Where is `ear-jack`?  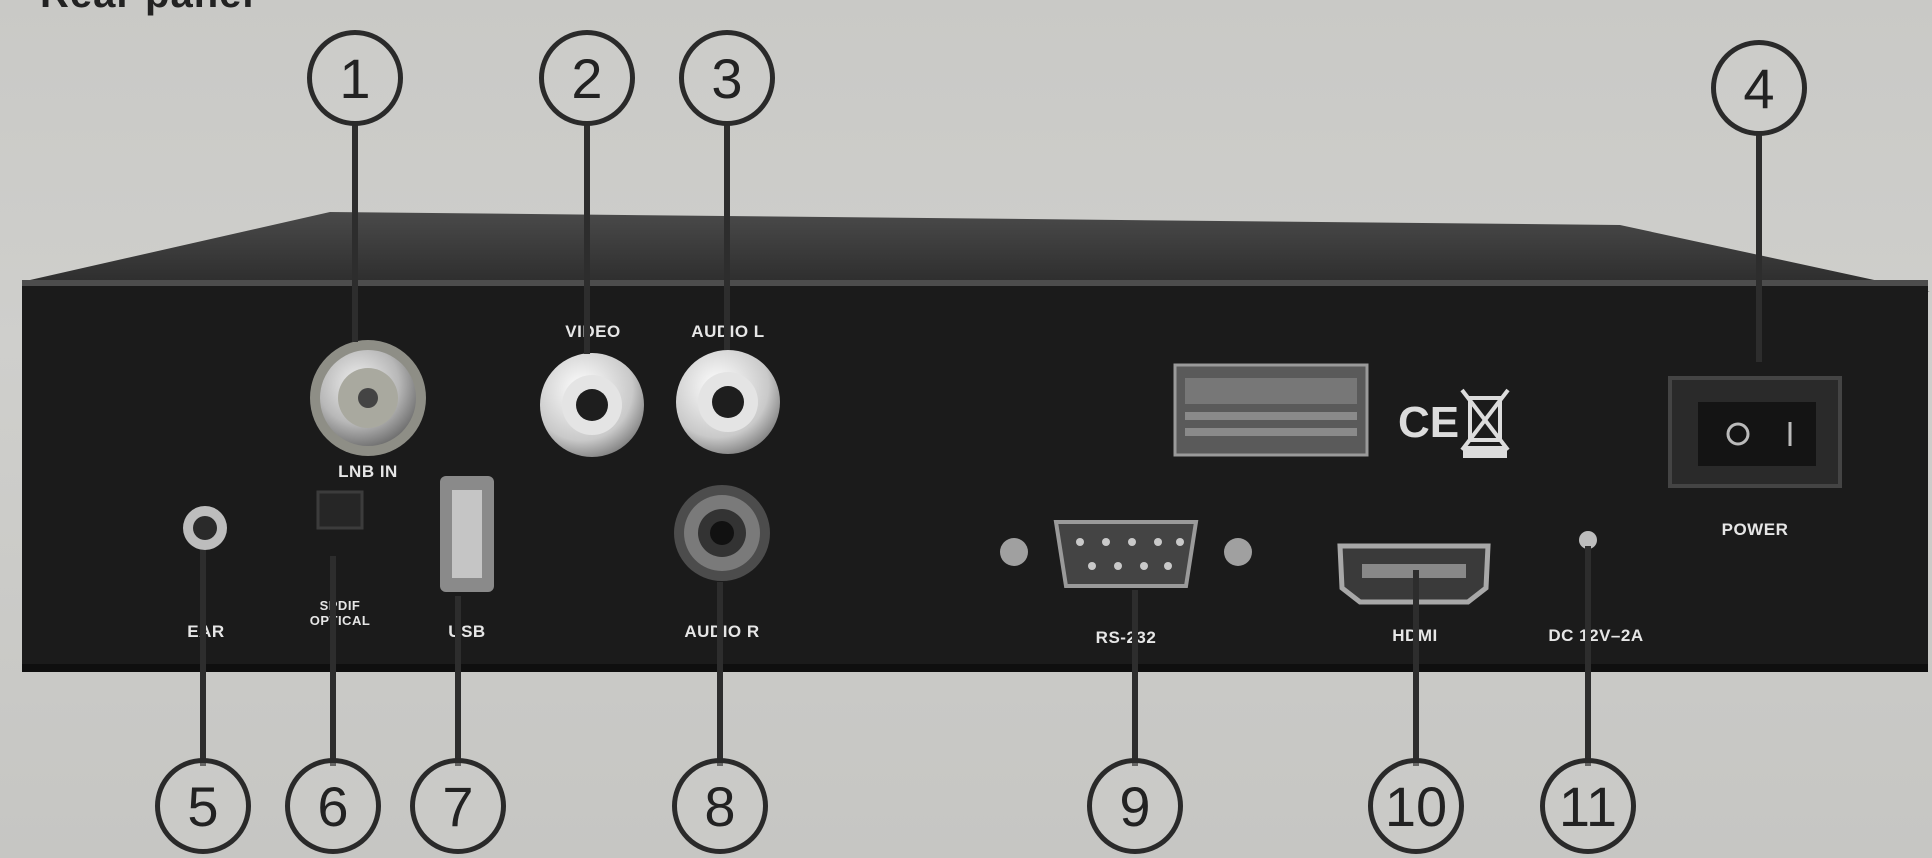
ear-jack is located at coordinates (205, 528).